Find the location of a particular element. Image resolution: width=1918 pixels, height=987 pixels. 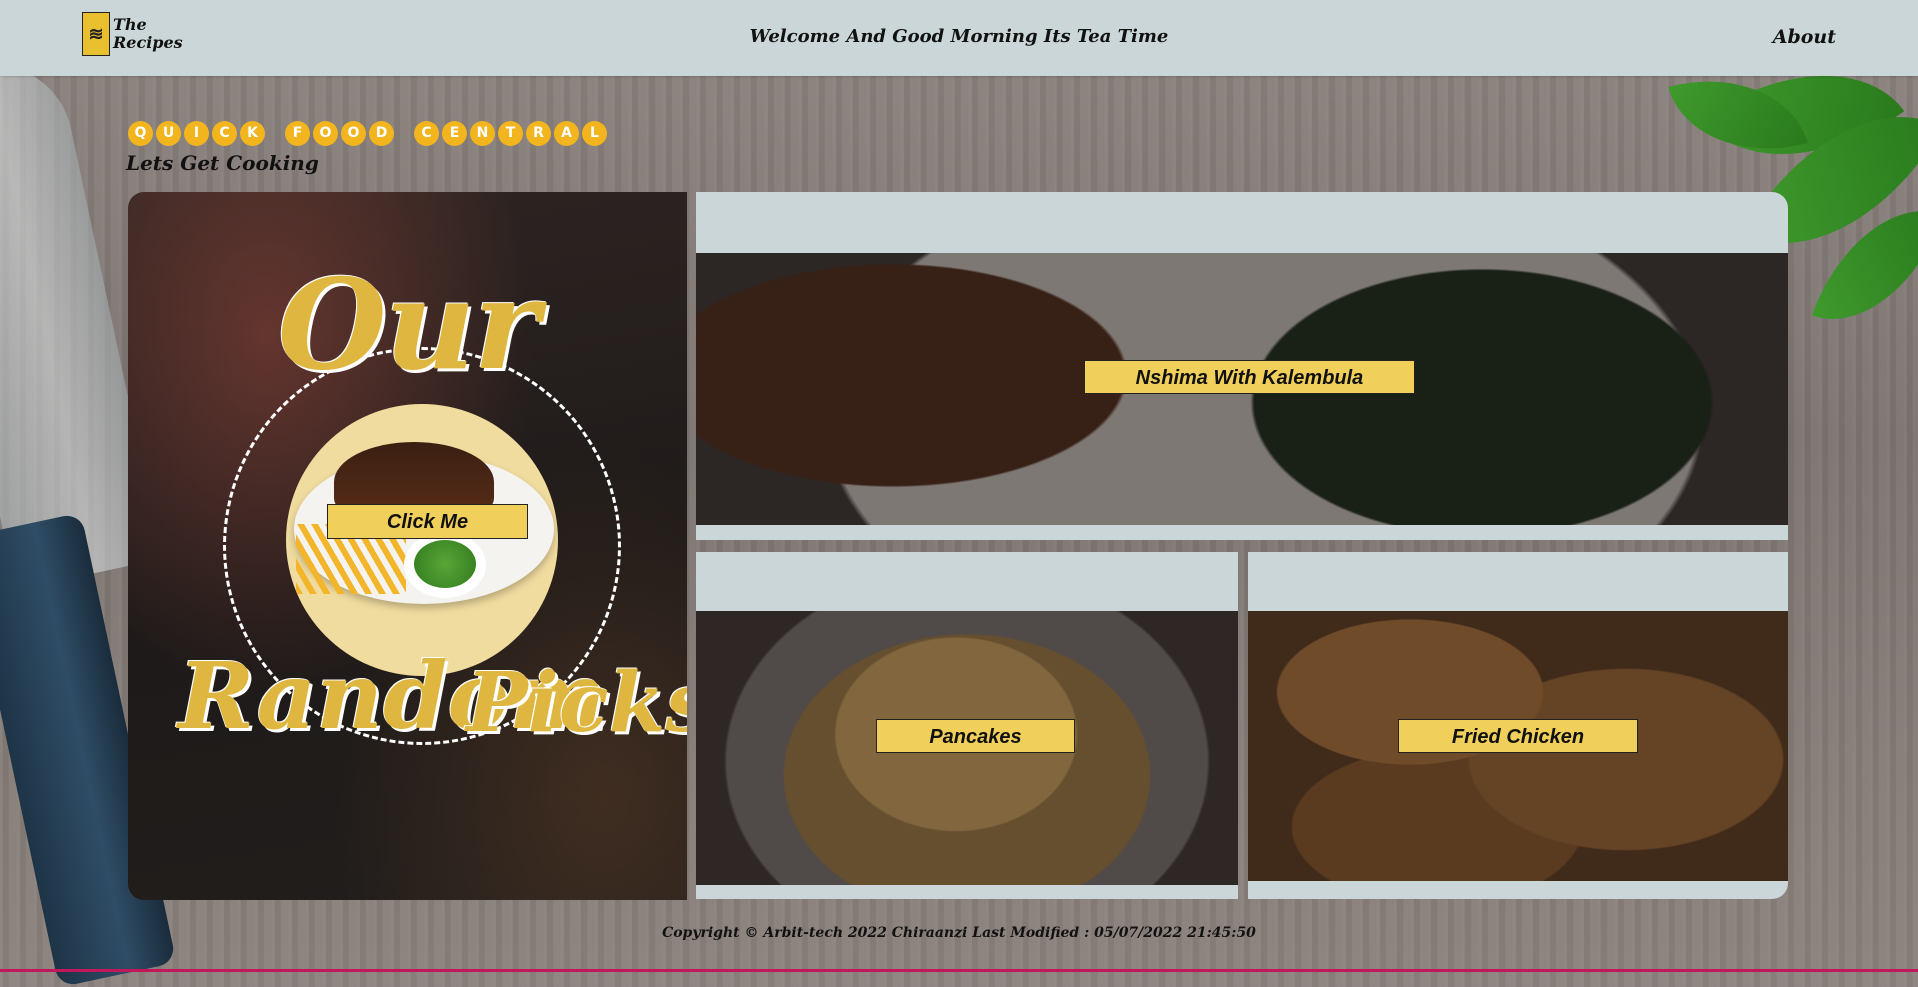

about-link: About is located at coordinates (1804, 37).